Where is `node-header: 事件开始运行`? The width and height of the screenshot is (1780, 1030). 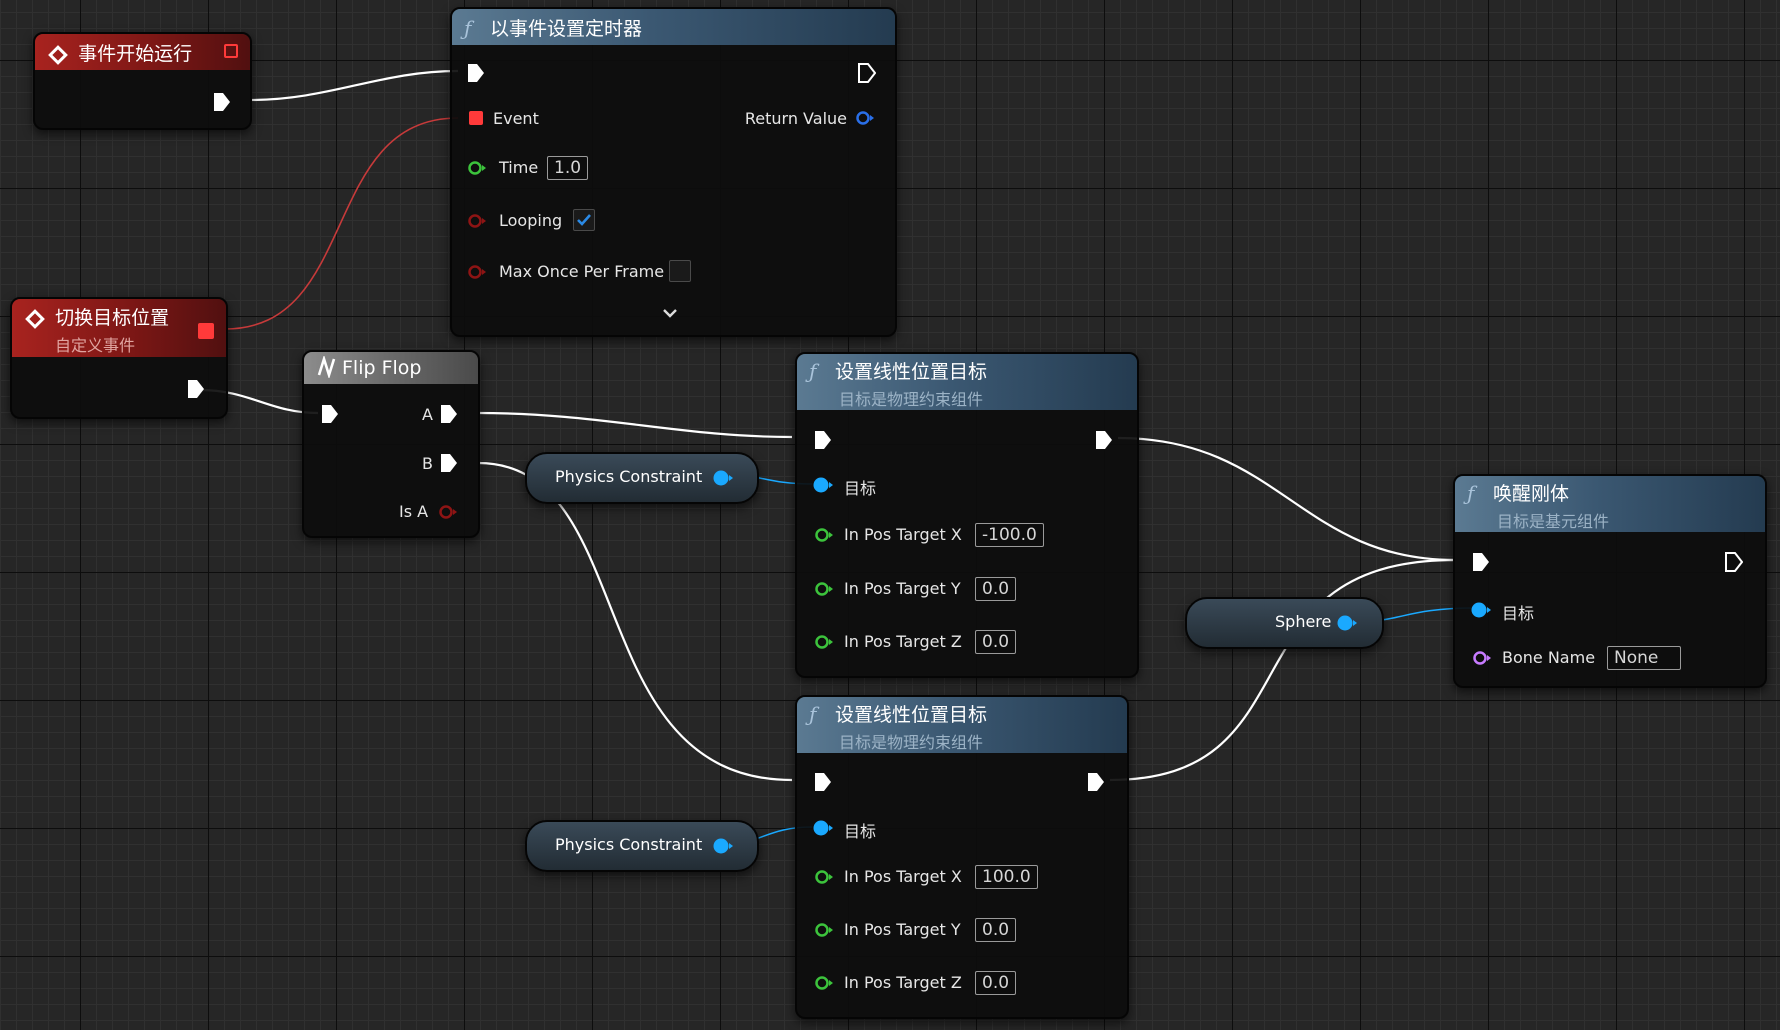 node-header: 事件开始运行 is located at coordinates (142, 52).